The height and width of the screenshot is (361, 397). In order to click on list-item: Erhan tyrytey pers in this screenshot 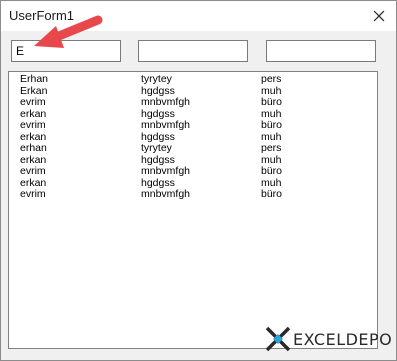, I will do `click(193, 79)`.